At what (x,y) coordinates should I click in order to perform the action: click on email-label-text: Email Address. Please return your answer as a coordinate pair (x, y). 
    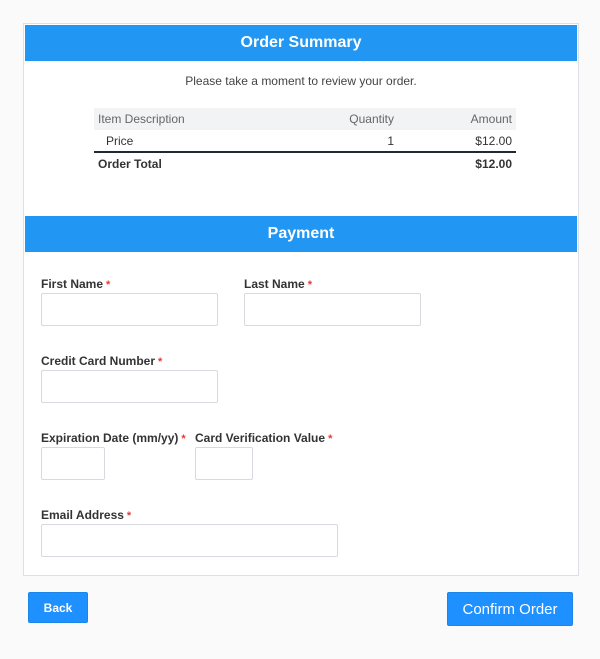
    Looking at the image, I should click on (82, 515).